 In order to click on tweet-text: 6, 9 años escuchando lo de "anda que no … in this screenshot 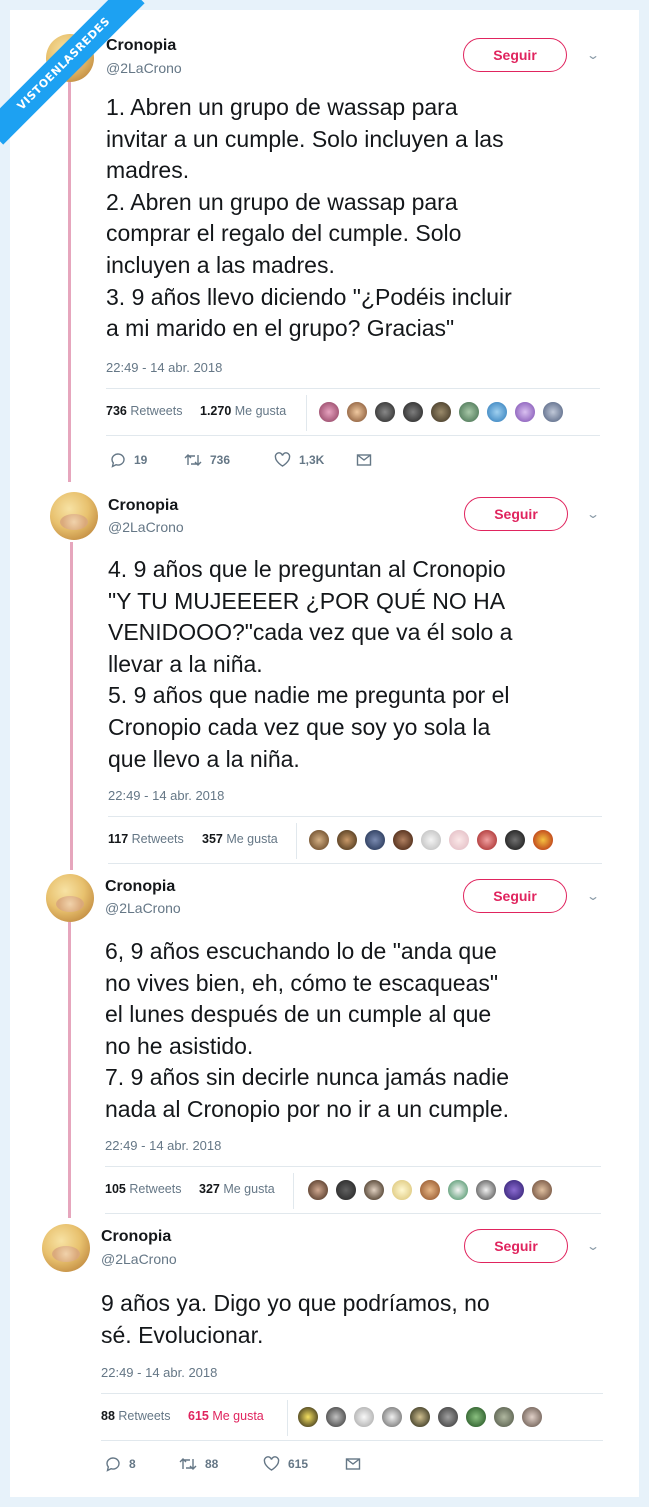, I will do `click(307, 1030)`.